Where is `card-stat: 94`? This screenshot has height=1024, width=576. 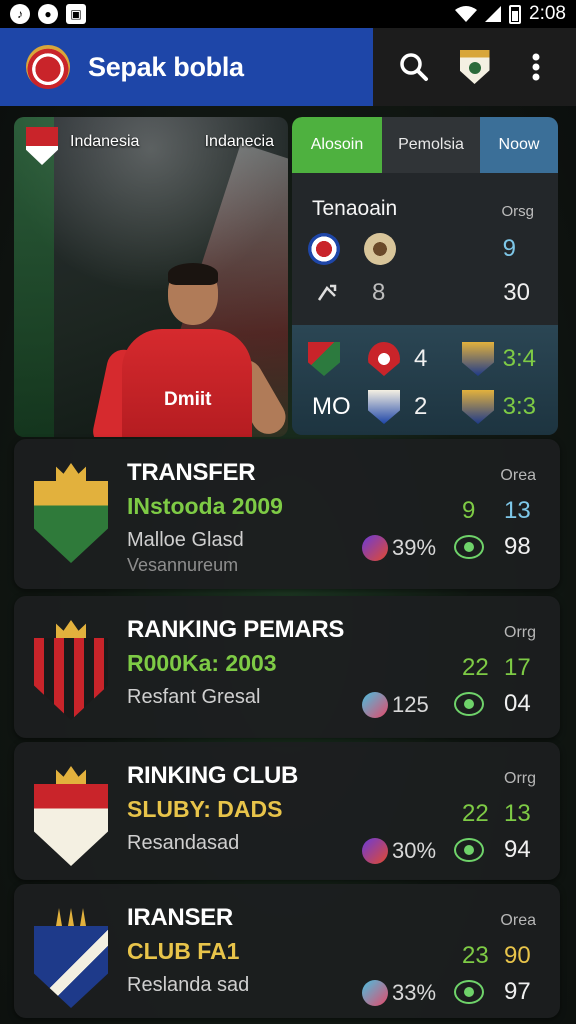
card-stat: 94 is located at coordinates (517, 849).